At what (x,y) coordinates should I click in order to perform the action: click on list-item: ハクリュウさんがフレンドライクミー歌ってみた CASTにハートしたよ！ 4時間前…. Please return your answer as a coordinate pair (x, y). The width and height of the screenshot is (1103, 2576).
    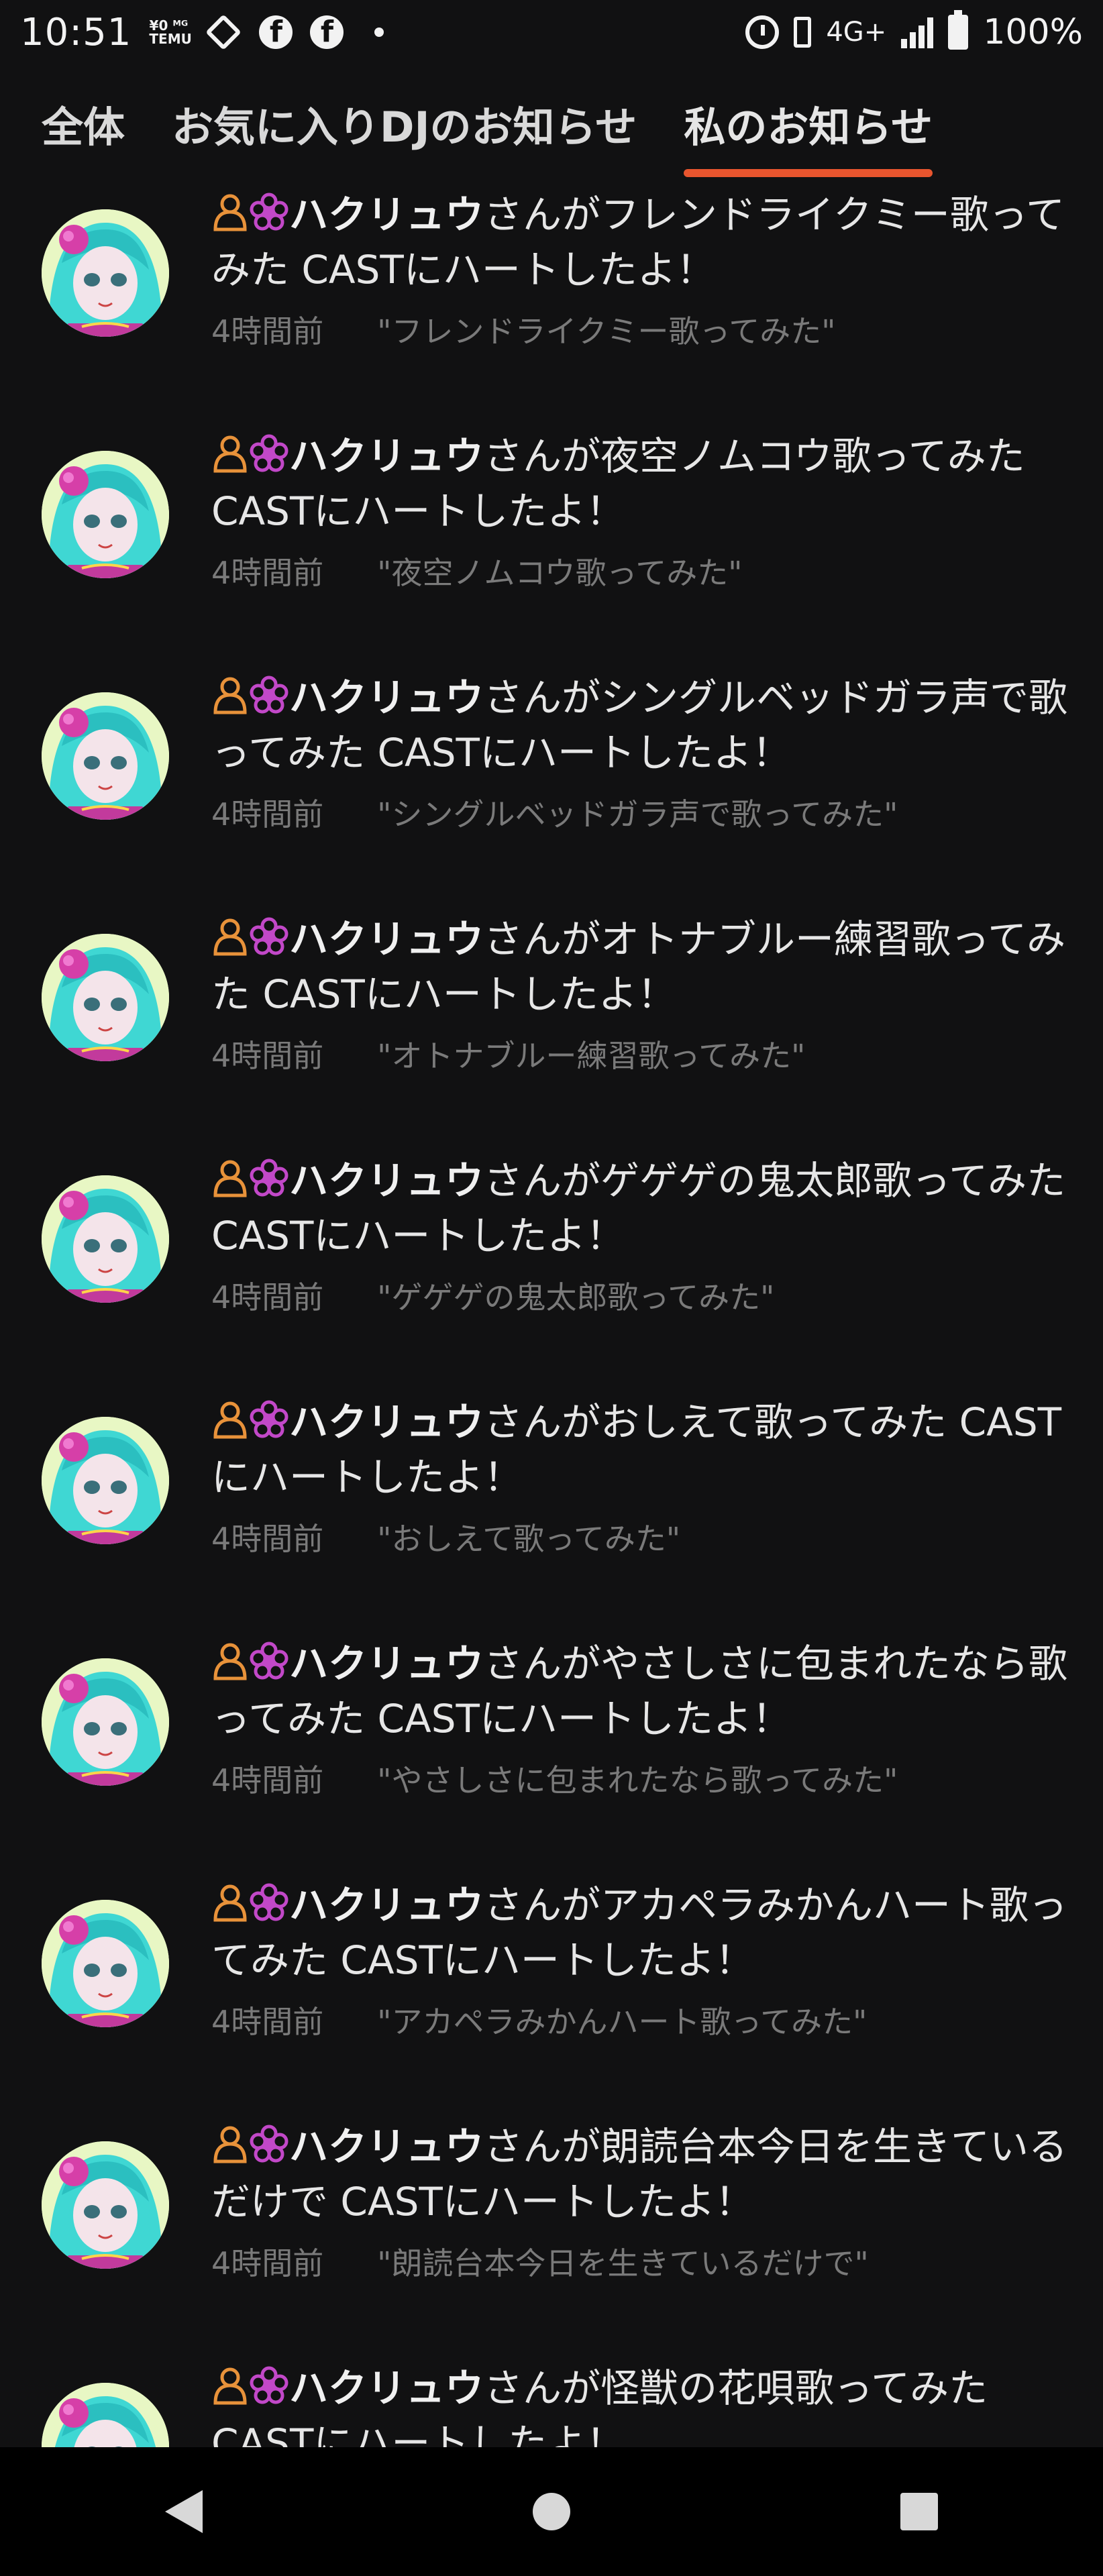
    Looking at the image, I should click on (551, 303).